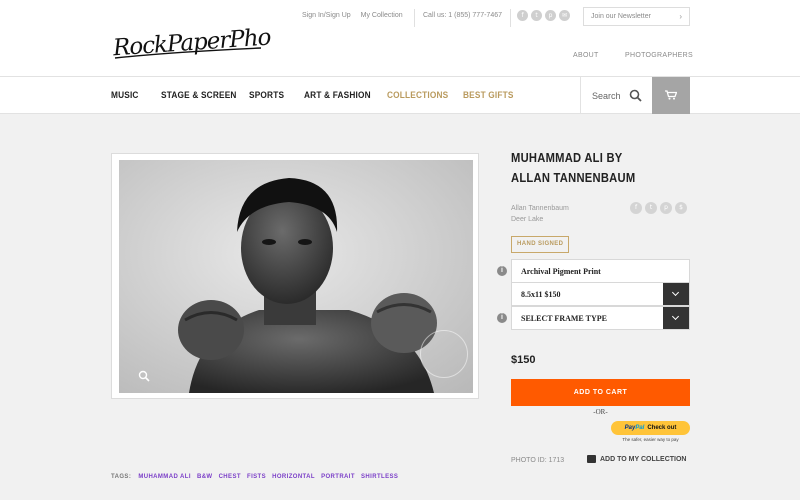  Describe the element at coordinates (606, 96) in the screenshot. I see `search-label: Search` at that location.